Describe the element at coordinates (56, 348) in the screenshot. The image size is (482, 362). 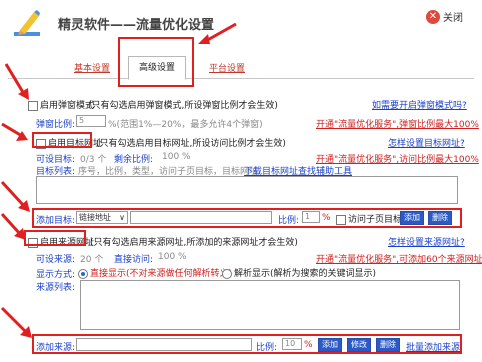
I see `source-add-label: 添加来源:` at that location.